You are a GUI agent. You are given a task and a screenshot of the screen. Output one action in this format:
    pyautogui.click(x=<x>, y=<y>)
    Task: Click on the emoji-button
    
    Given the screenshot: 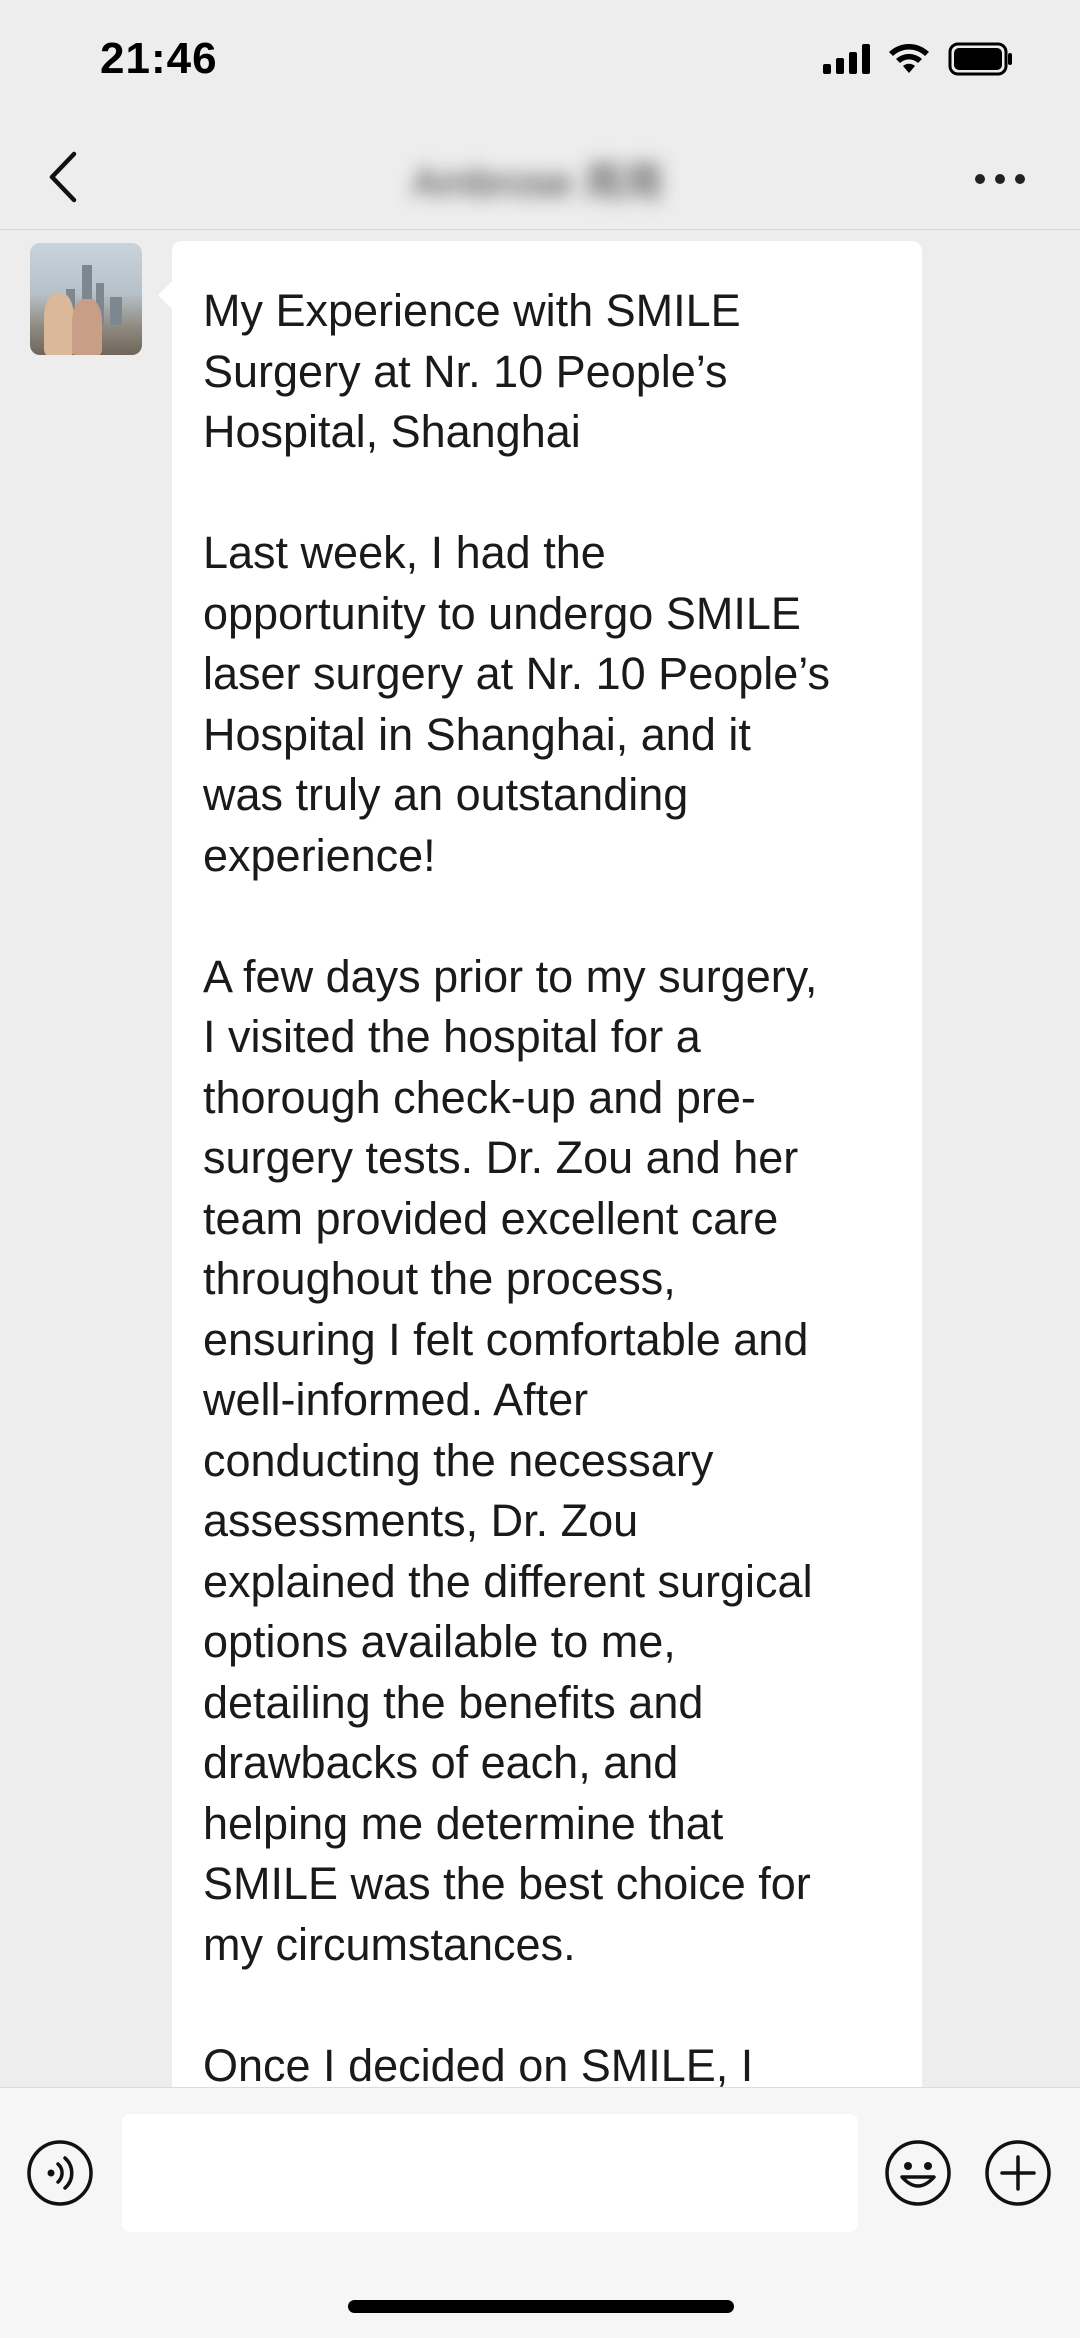 What is the action you would take?
    pyautogui.click(x=918, y=2173)
    